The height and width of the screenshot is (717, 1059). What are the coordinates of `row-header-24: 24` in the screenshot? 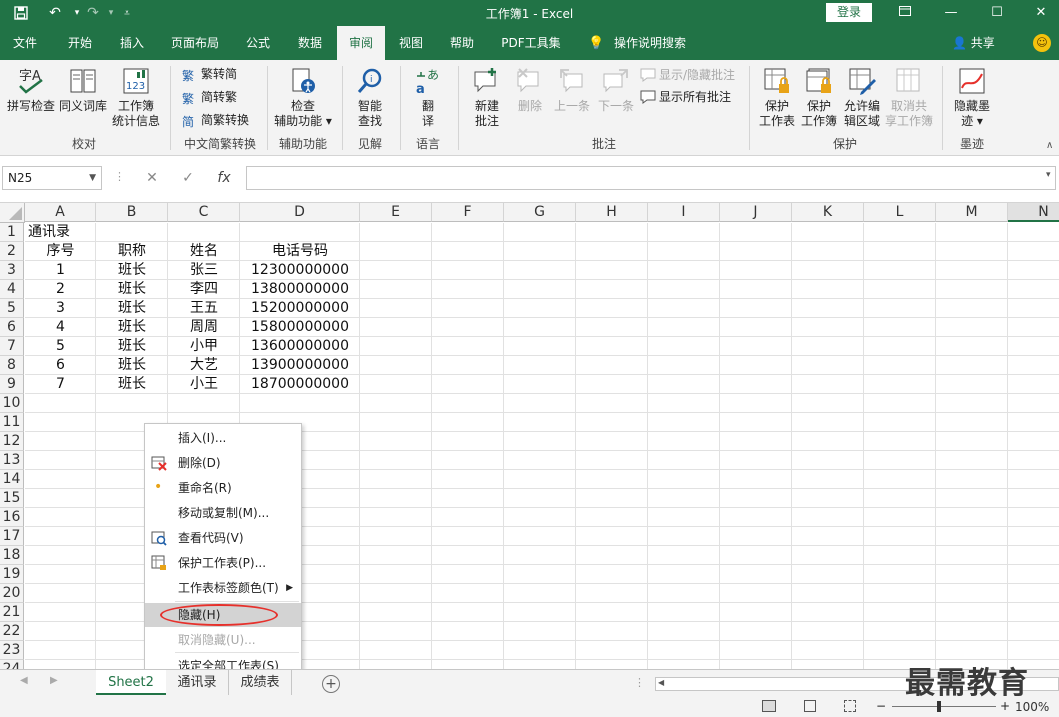 It's located at (12, 664).